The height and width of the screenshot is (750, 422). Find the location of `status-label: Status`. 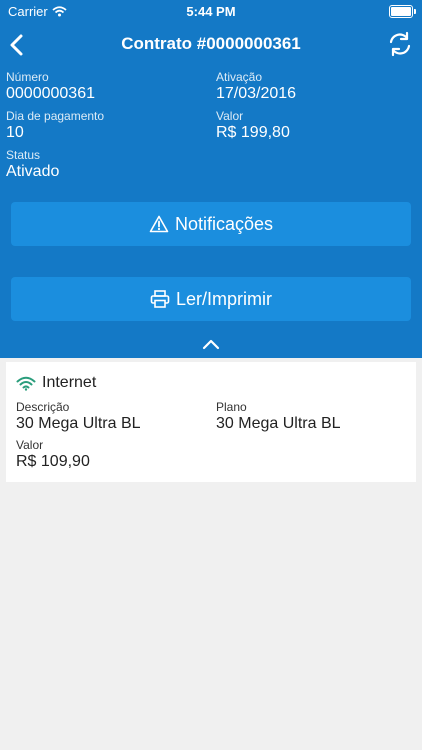

status-label: Status is located at coordinates (23, 155).